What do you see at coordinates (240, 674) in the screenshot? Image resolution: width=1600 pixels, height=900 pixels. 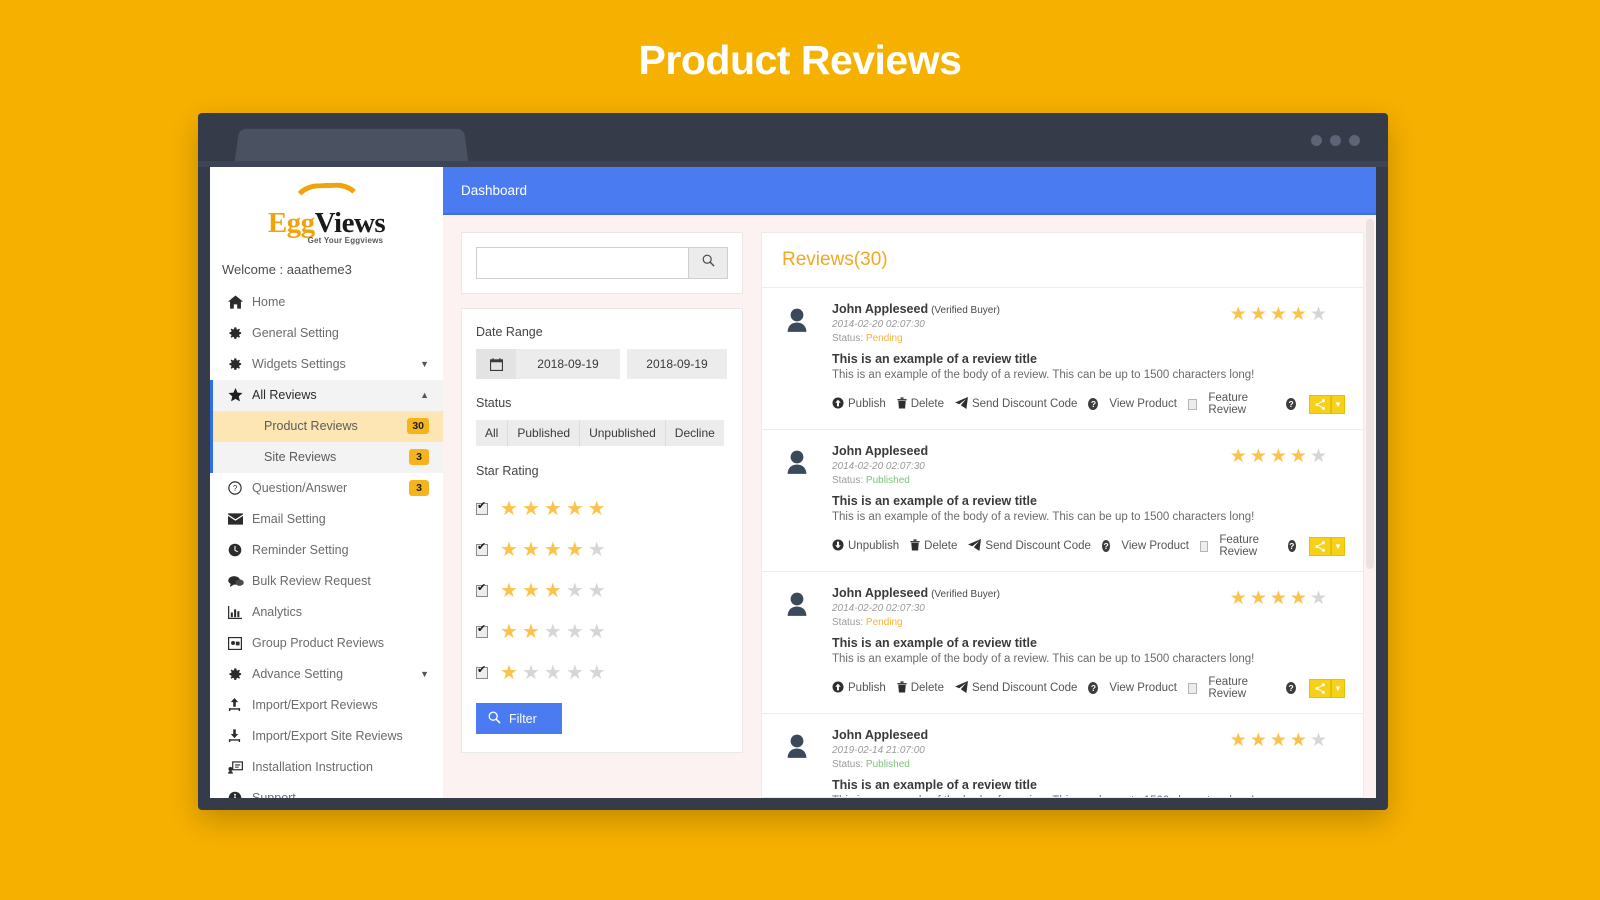 I see `gear-icon` at bounding box center [240, 674].